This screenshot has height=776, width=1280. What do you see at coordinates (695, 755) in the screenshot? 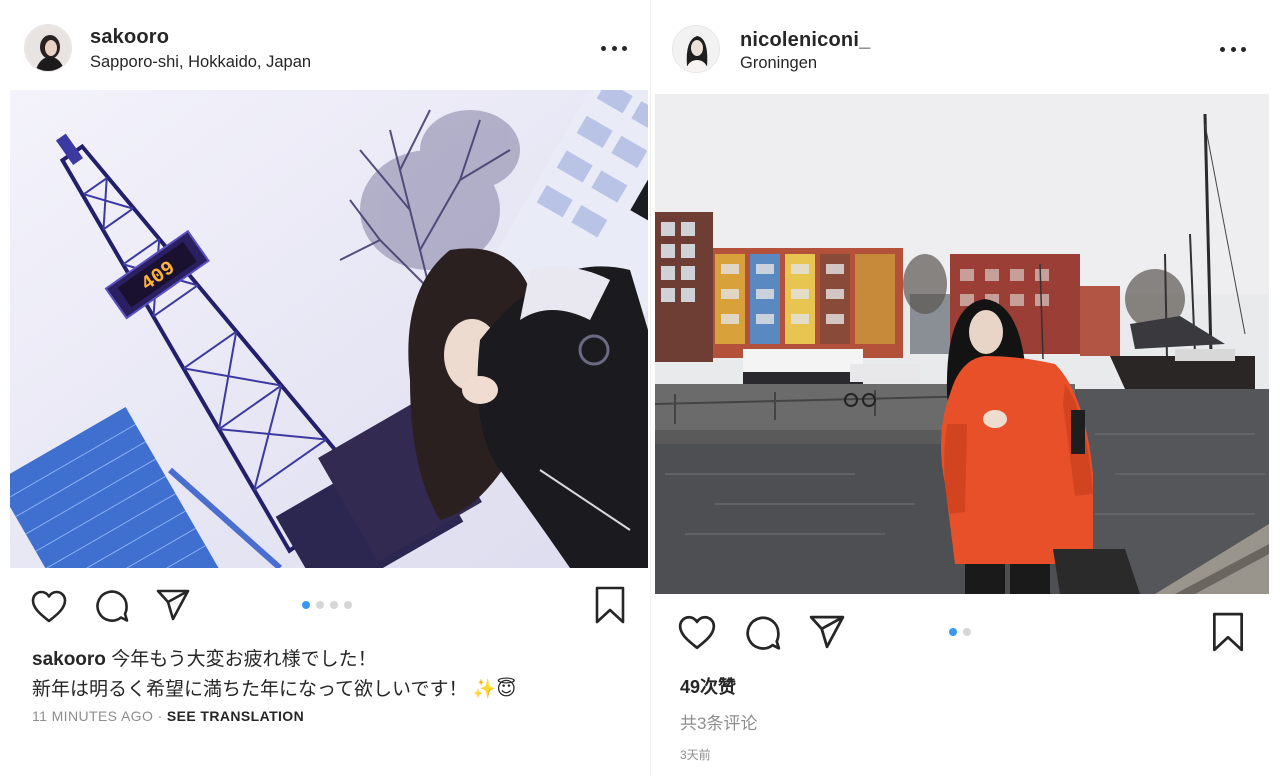
I see `post-timestamp: 3天前` at bounding box center [695, 755].